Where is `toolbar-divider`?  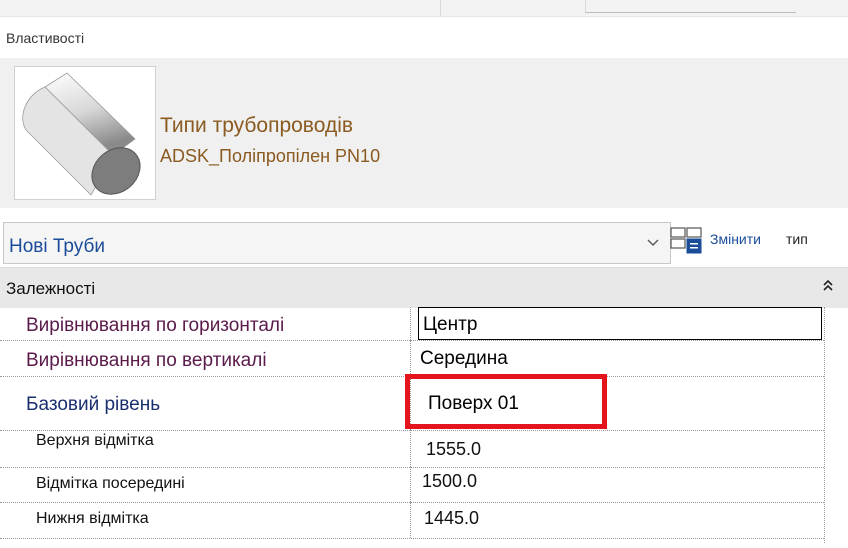 toolbar-divider is located at coordinates (440, 8).